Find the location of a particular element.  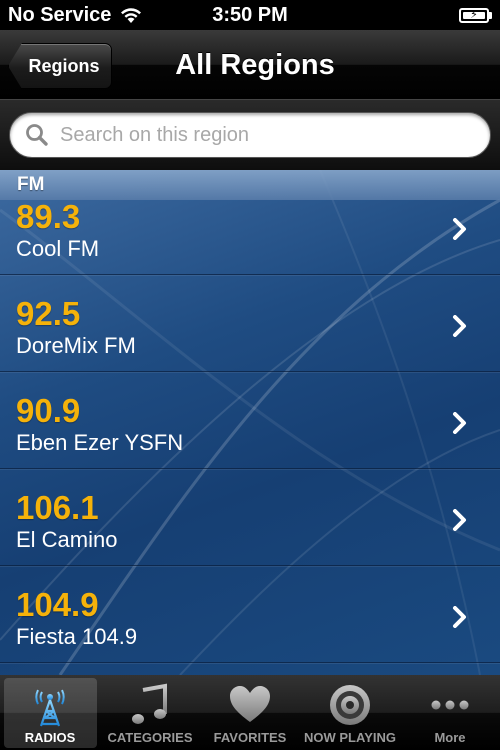

tab-label: FAVORITES is located at coordinates (250, 737).